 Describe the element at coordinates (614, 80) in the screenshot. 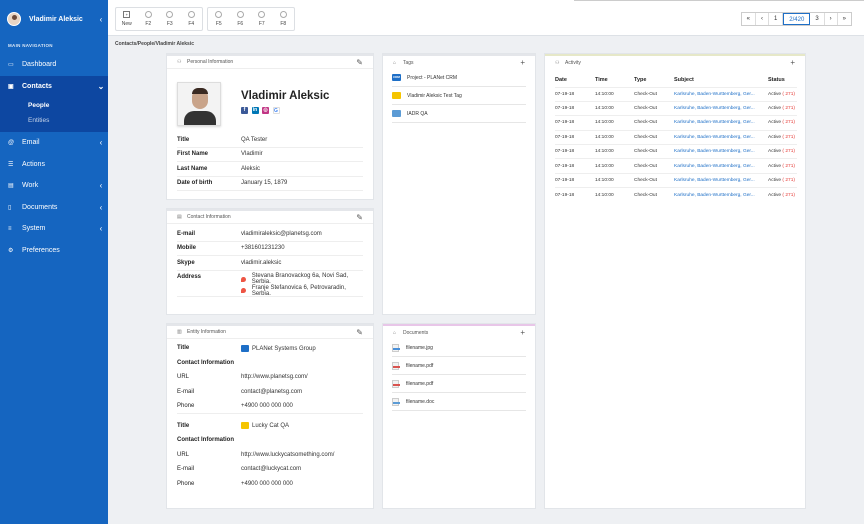

I see `column-header: Time` at that location.